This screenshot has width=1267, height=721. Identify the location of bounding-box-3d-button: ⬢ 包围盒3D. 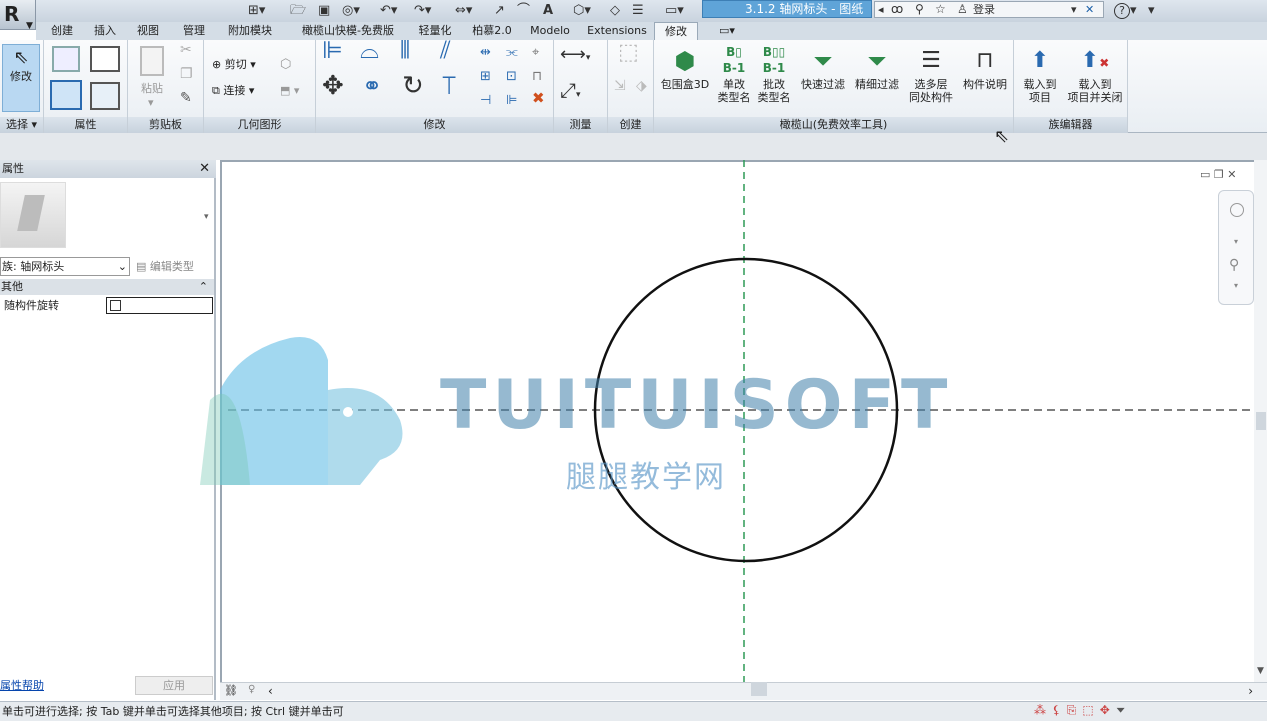
(685, 67).